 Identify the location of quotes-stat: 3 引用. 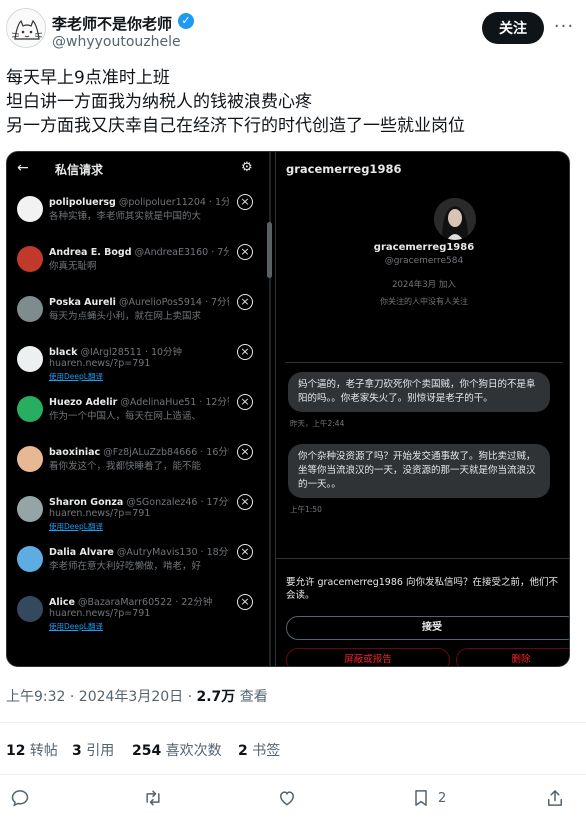
(93, 750).